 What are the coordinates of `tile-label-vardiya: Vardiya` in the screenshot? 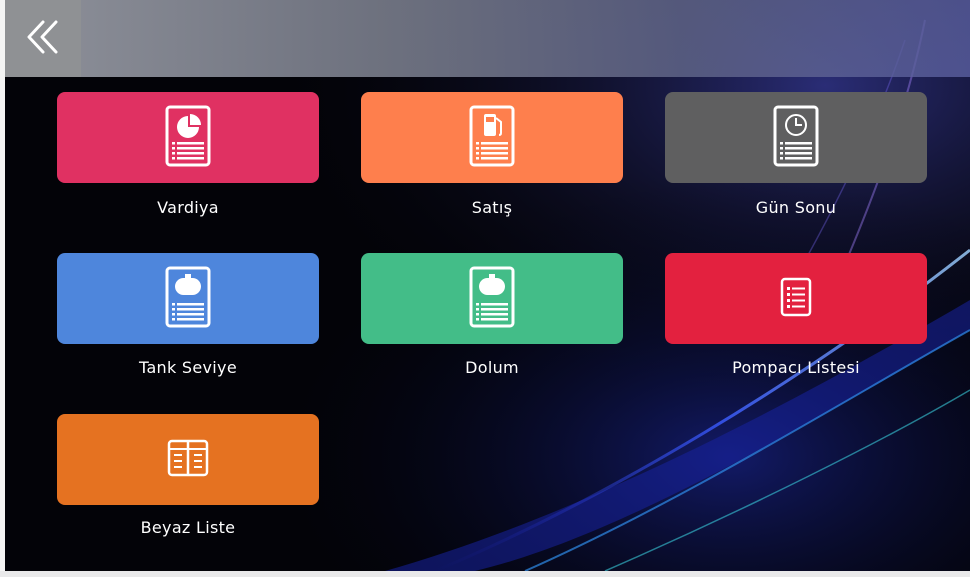 It's located at (188, 207).